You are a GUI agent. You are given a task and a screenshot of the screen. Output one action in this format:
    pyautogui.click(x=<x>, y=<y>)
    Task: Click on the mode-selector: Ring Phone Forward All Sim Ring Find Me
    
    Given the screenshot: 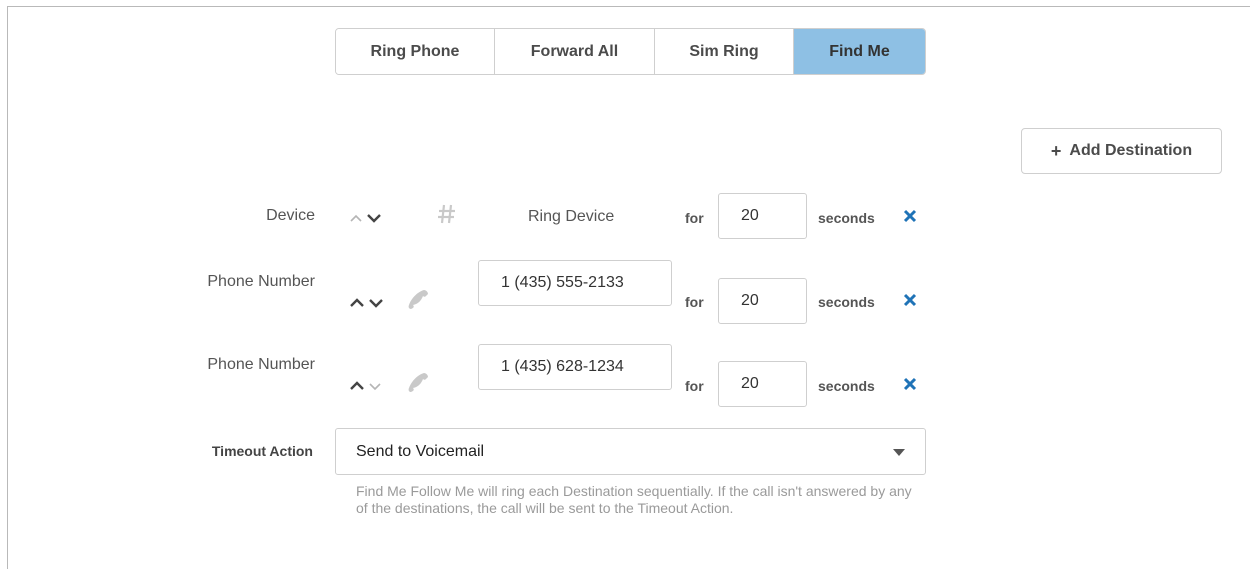 What is the action you would take?
    pyautogui.click(x=630, y=51)
    